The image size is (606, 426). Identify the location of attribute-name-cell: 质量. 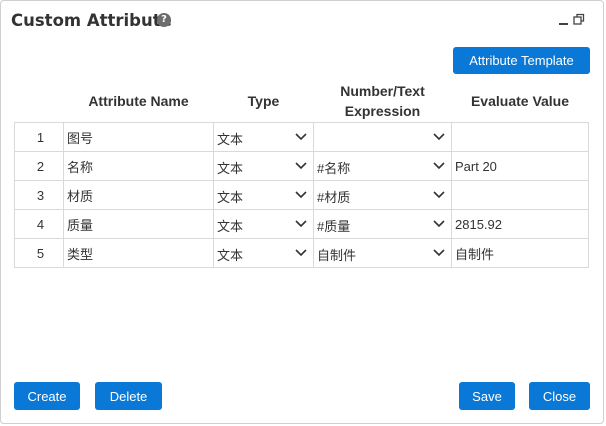
(138, 224).